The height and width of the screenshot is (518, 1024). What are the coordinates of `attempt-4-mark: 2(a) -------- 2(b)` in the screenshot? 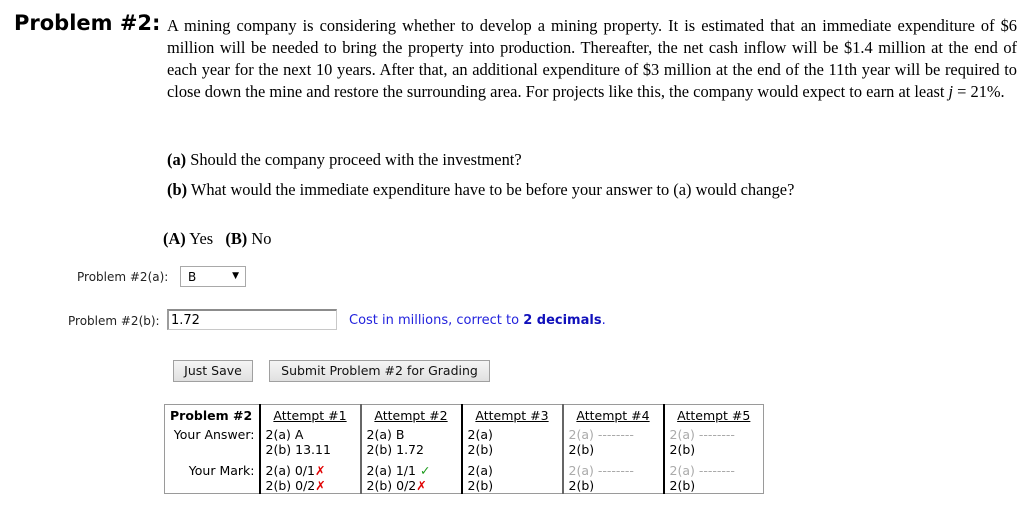 It's located at (612, 478).